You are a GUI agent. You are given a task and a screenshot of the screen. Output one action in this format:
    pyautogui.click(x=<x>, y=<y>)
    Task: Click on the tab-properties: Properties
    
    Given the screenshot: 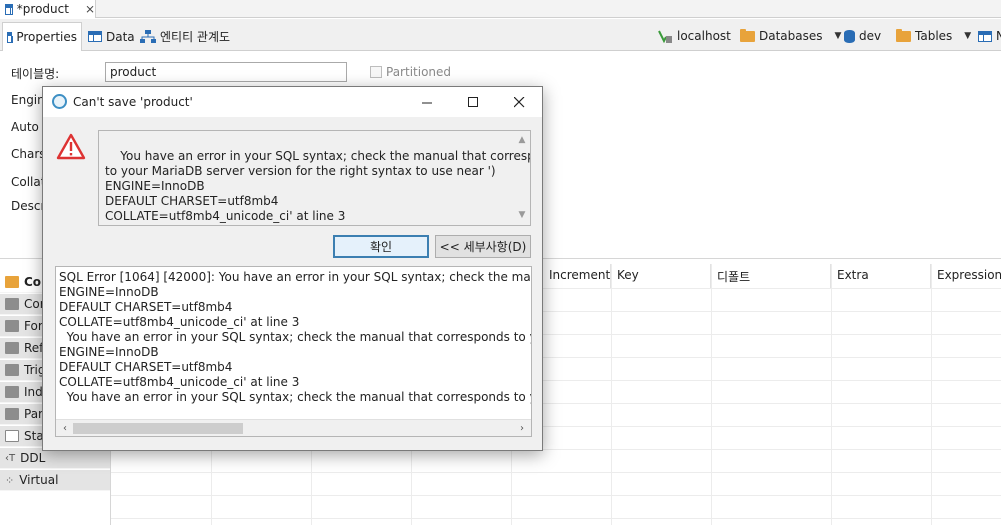 What is the action you would take?
    pyautogui.click(x=42, y=36)
    